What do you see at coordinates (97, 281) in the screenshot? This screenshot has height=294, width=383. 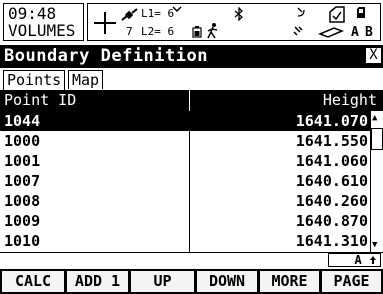 I see `add-one-button: ADD 1` at bounding box center [97, 281].